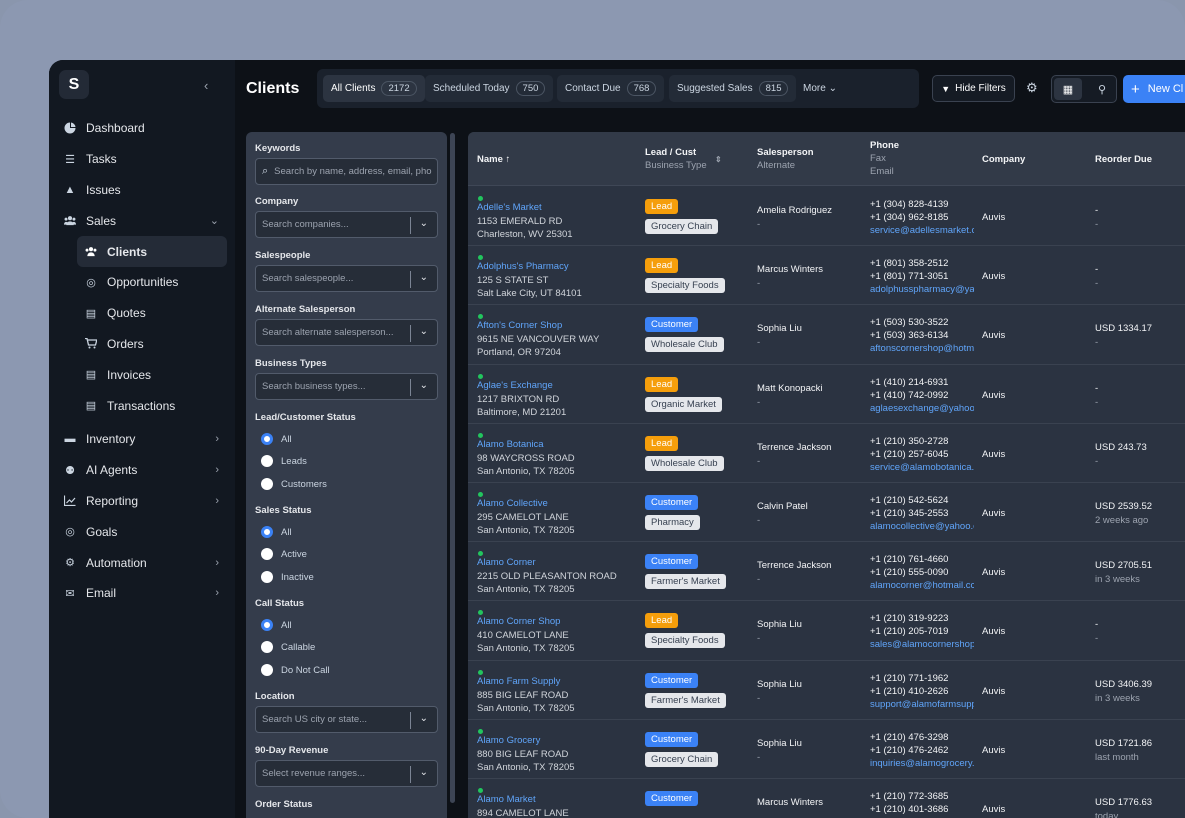  I want to click on table-view-icon: ▦, so click(1068, 89).